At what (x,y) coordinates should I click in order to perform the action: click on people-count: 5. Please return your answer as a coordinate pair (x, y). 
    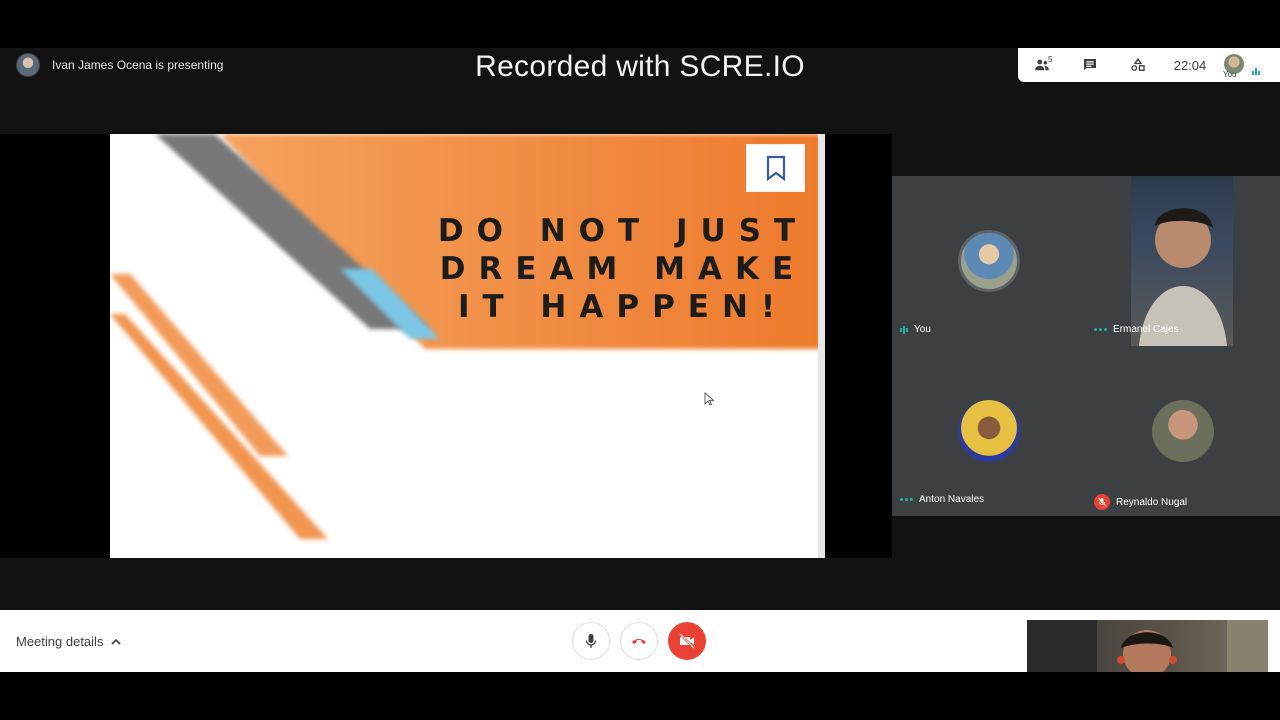
    Looking at the image, I should click on (1050, 59).